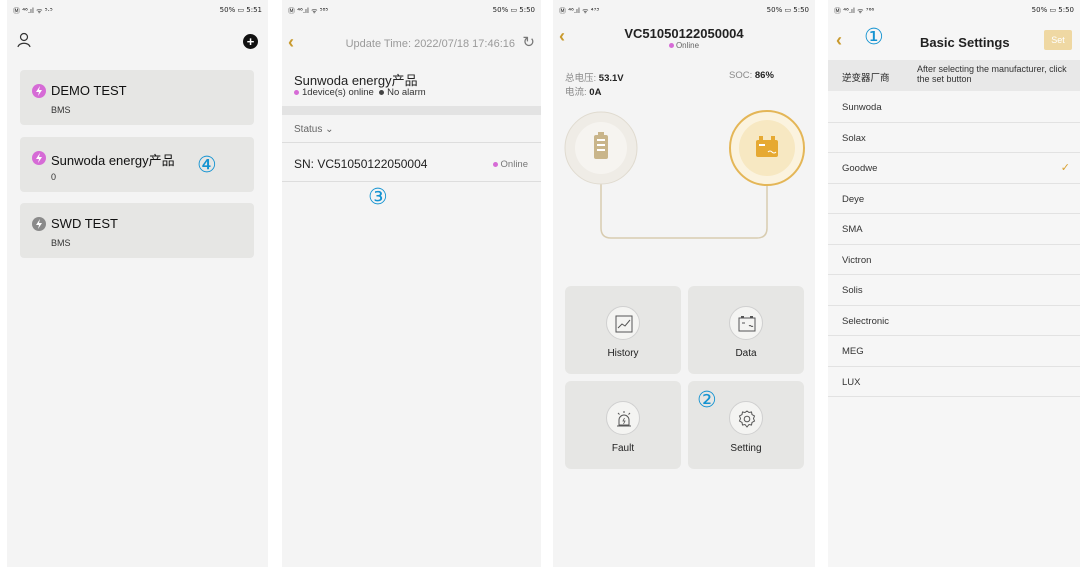 The width and height of the screenshot is (1080, 567). Describe the element at coordinates (514, 164) in the screenshot. I see `device-online-label: Online` at that location.